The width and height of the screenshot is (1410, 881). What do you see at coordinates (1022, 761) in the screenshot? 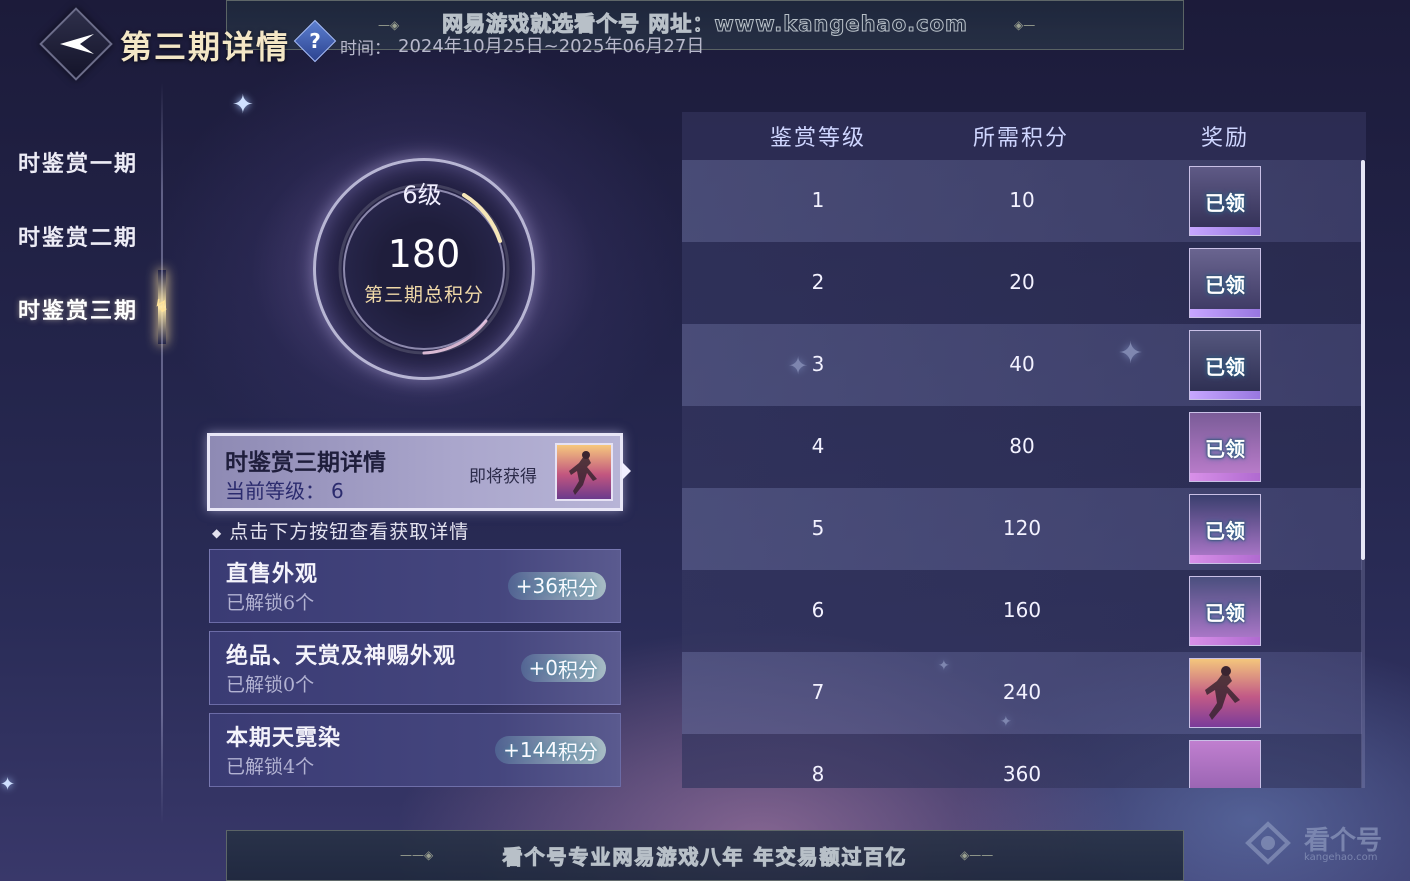
I see `table-row: 8 360` at bounding box center [1022, 761].